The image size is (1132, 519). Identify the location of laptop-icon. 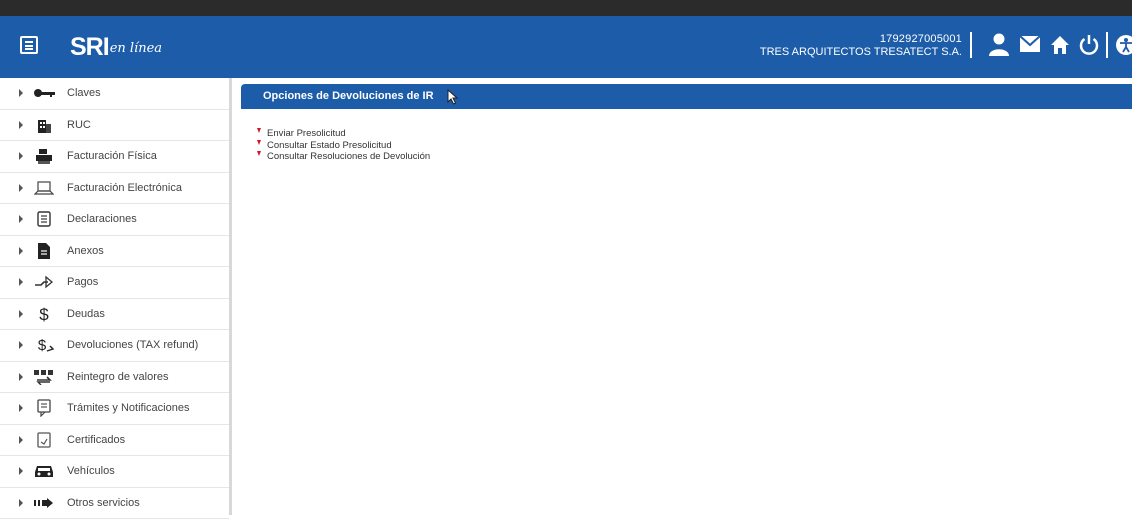
(44, 188).